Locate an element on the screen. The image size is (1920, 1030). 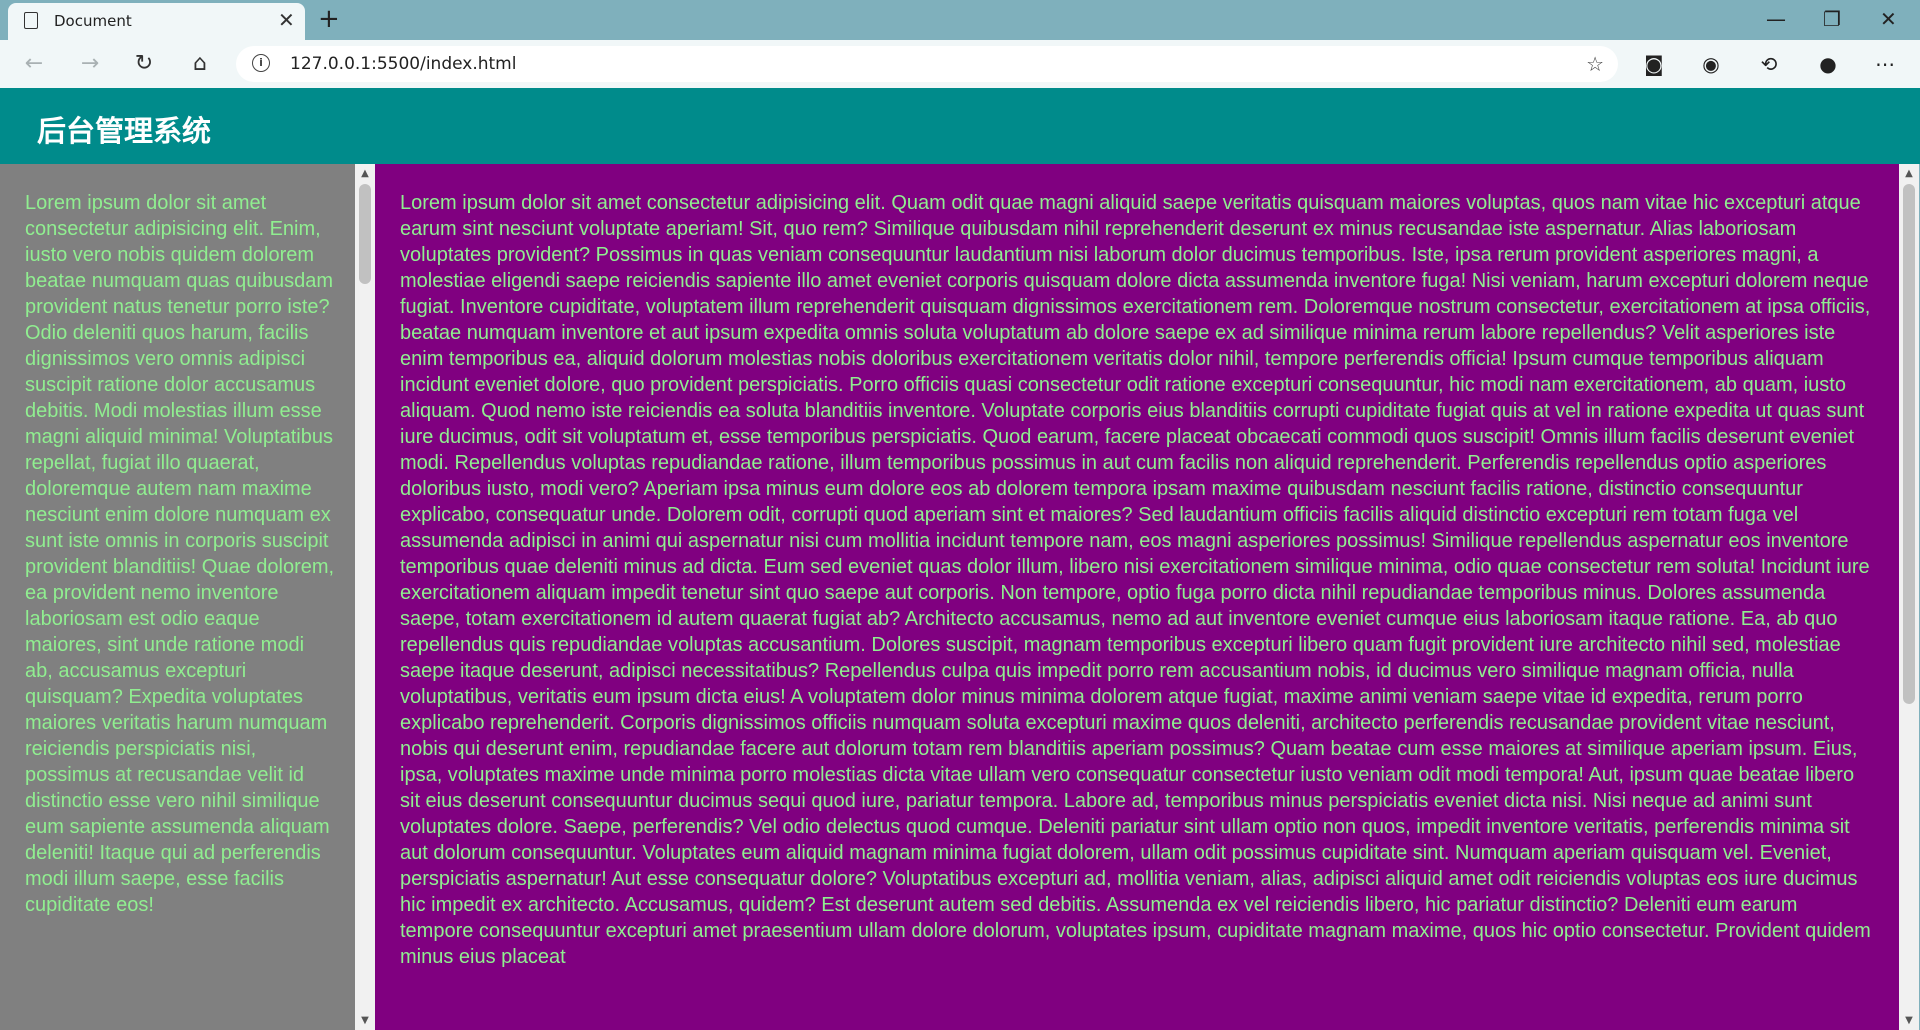
site-info-icon: i is located at coordinates (261, 63).